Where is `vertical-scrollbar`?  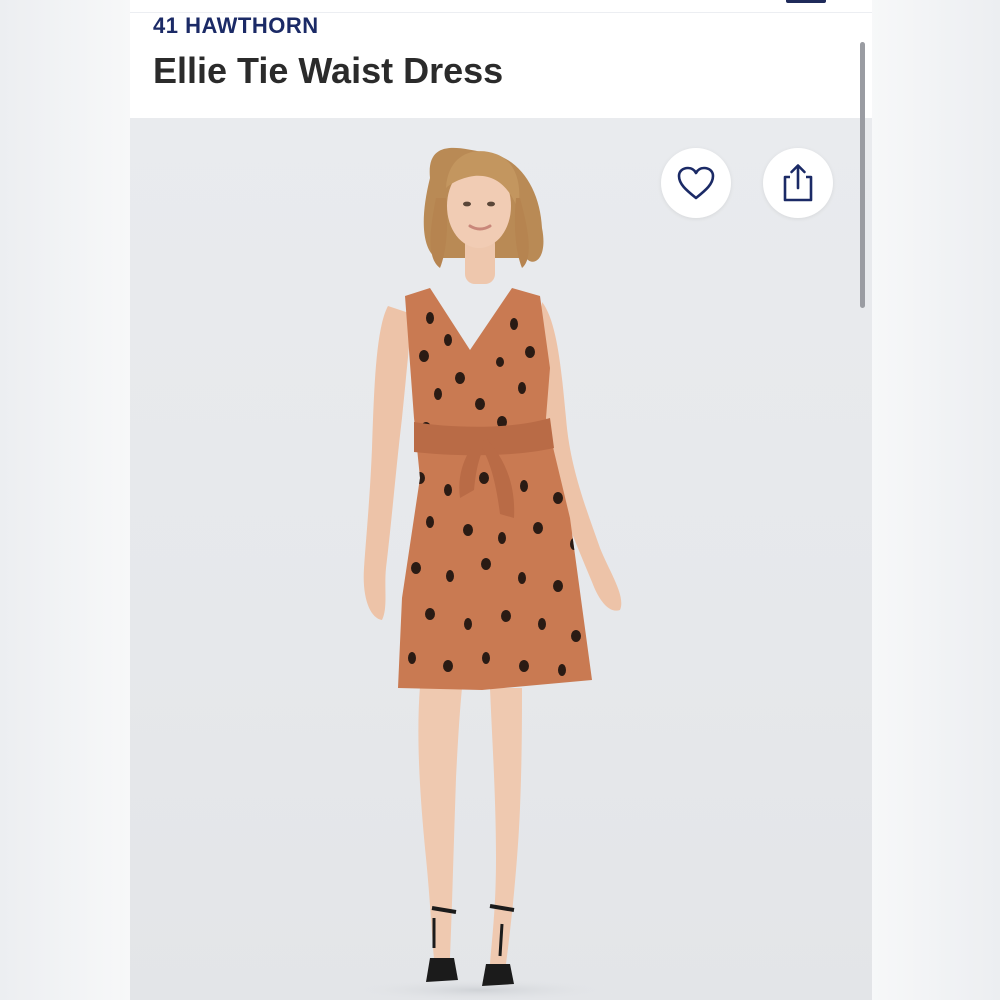
vertical-scrollbar is located at coordinates (862, 175).